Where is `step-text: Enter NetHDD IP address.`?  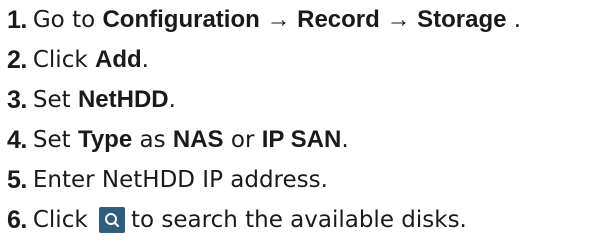
step-text: Enter NetHDD IP address. is located at coordinates (180, 180).